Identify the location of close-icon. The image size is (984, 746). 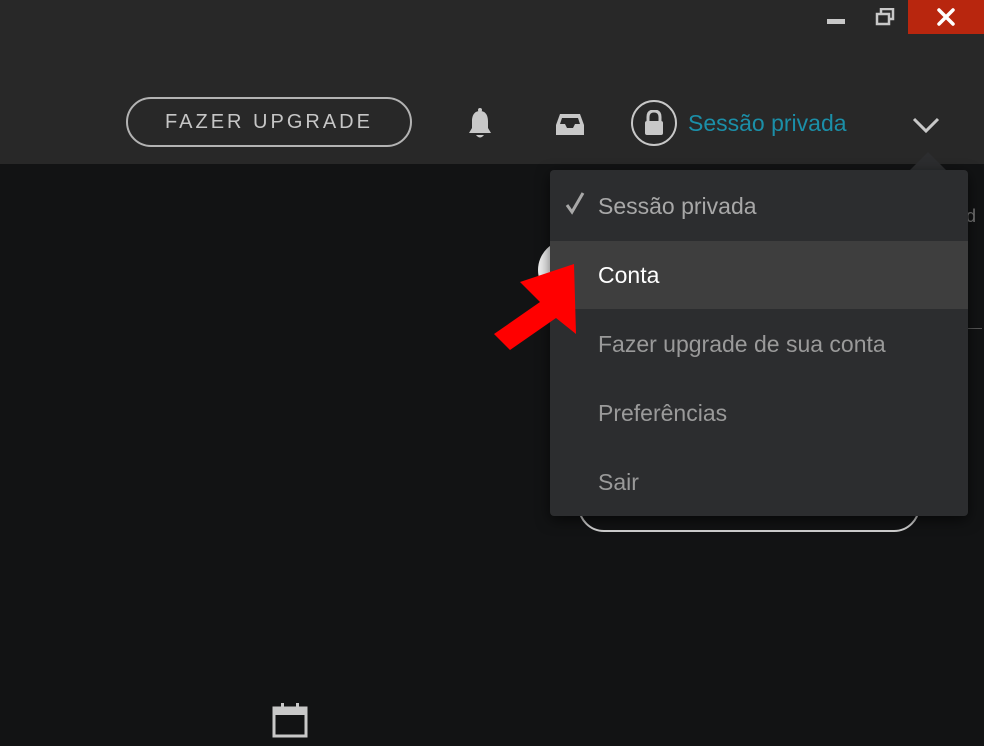
(946, 17).